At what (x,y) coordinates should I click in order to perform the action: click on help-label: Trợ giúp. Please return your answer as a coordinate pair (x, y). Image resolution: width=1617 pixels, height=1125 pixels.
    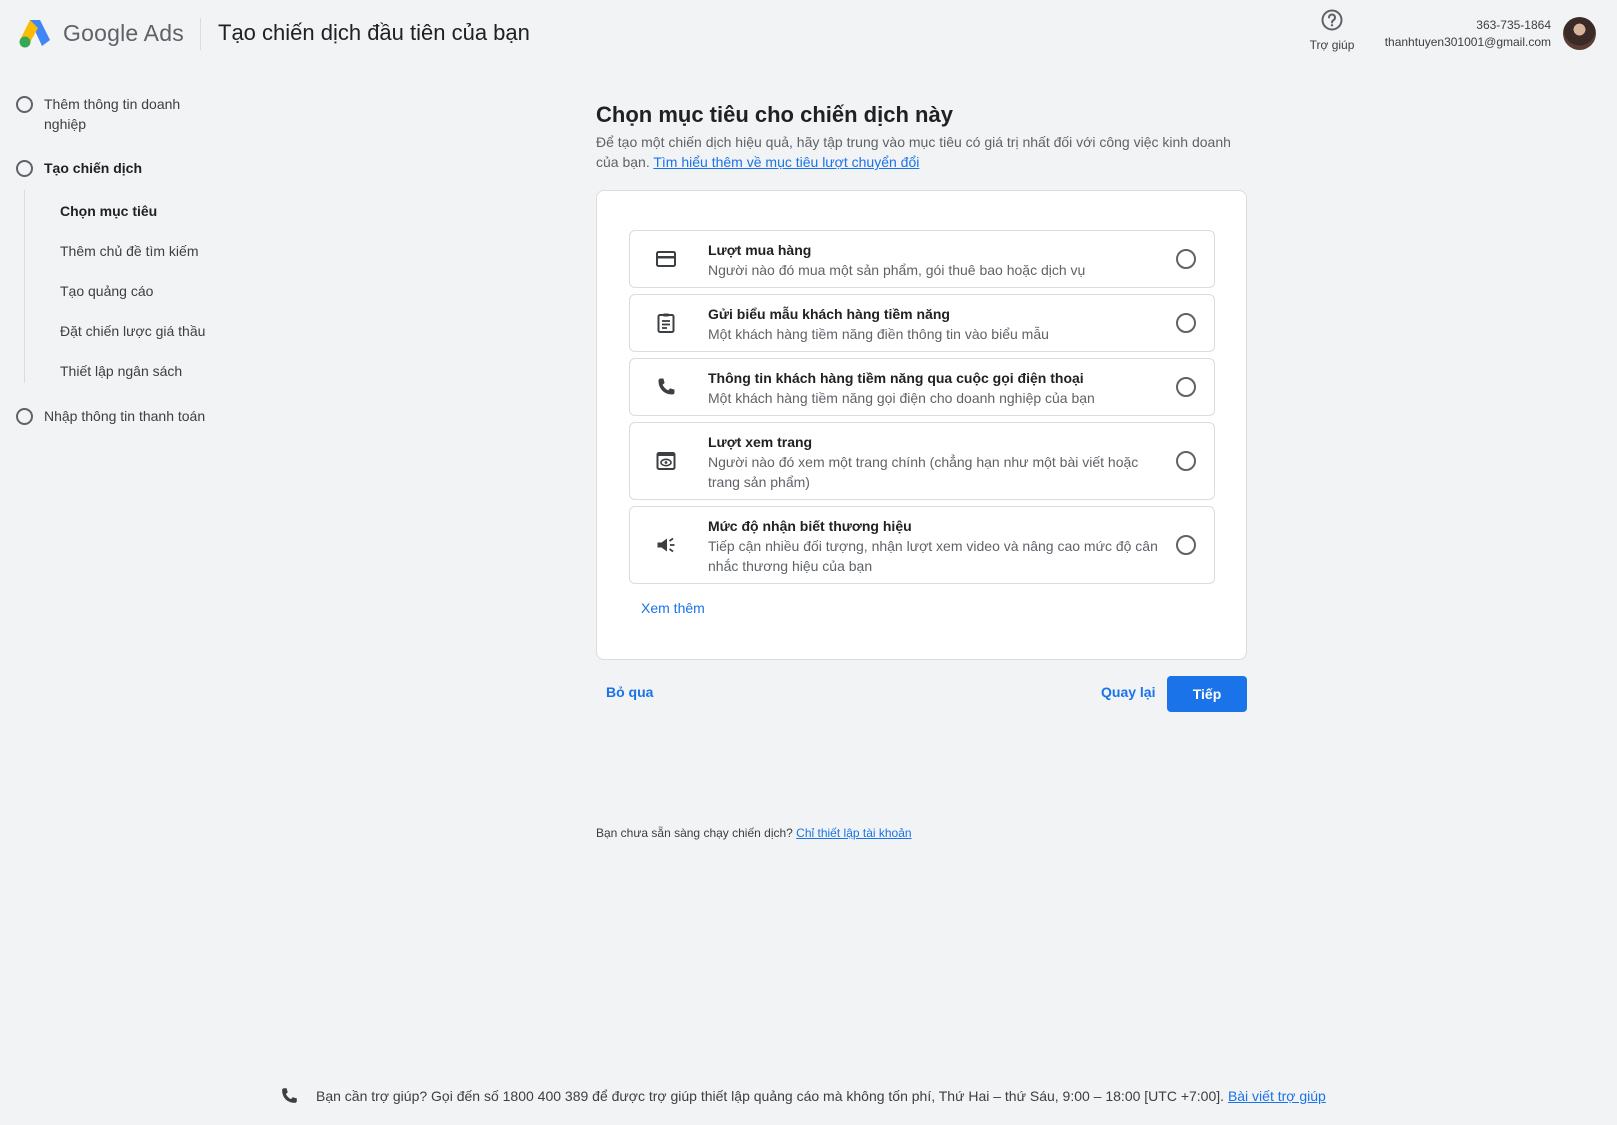
    Looking at the image, I should click on (1332, 45).